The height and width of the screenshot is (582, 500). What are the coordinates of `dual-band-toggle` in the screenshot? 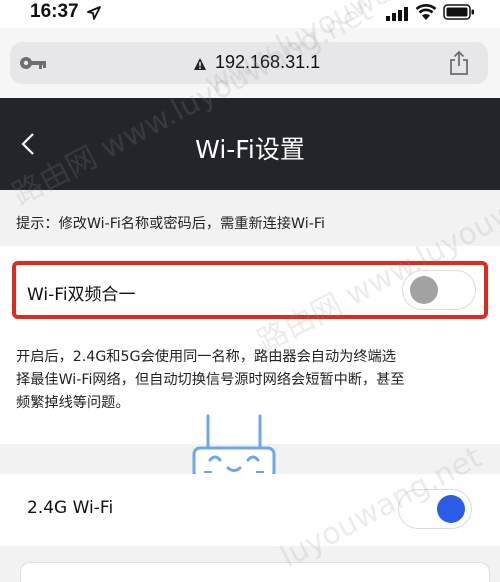 It's located at (439, 290).